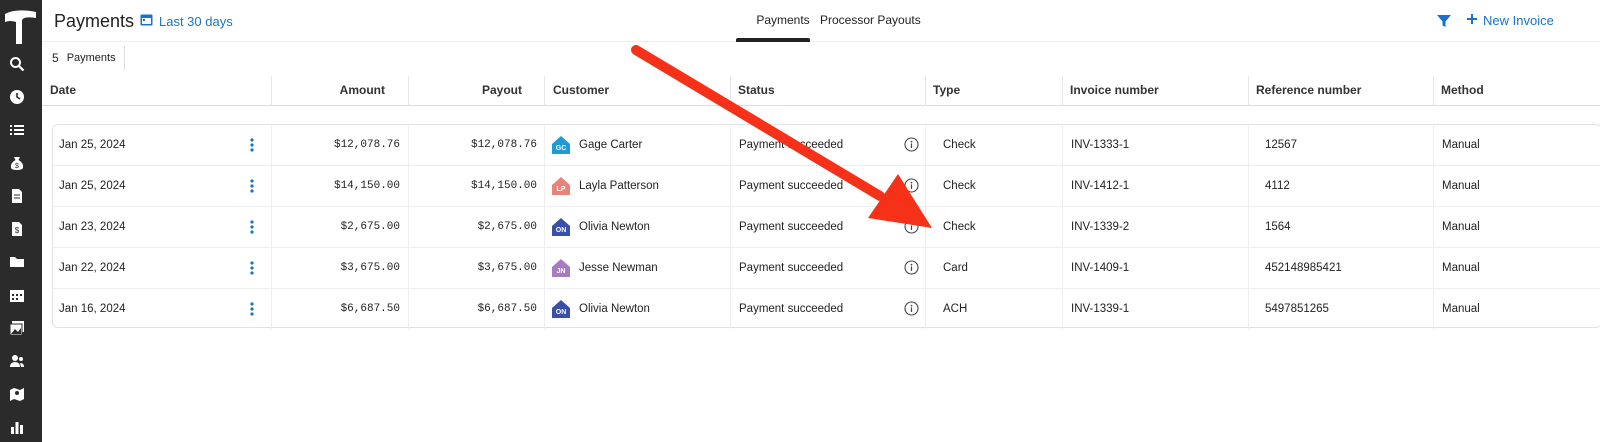 This screenshot has width=1600, height=442. I want to click on active-tab-indicator, so click(773, 40).